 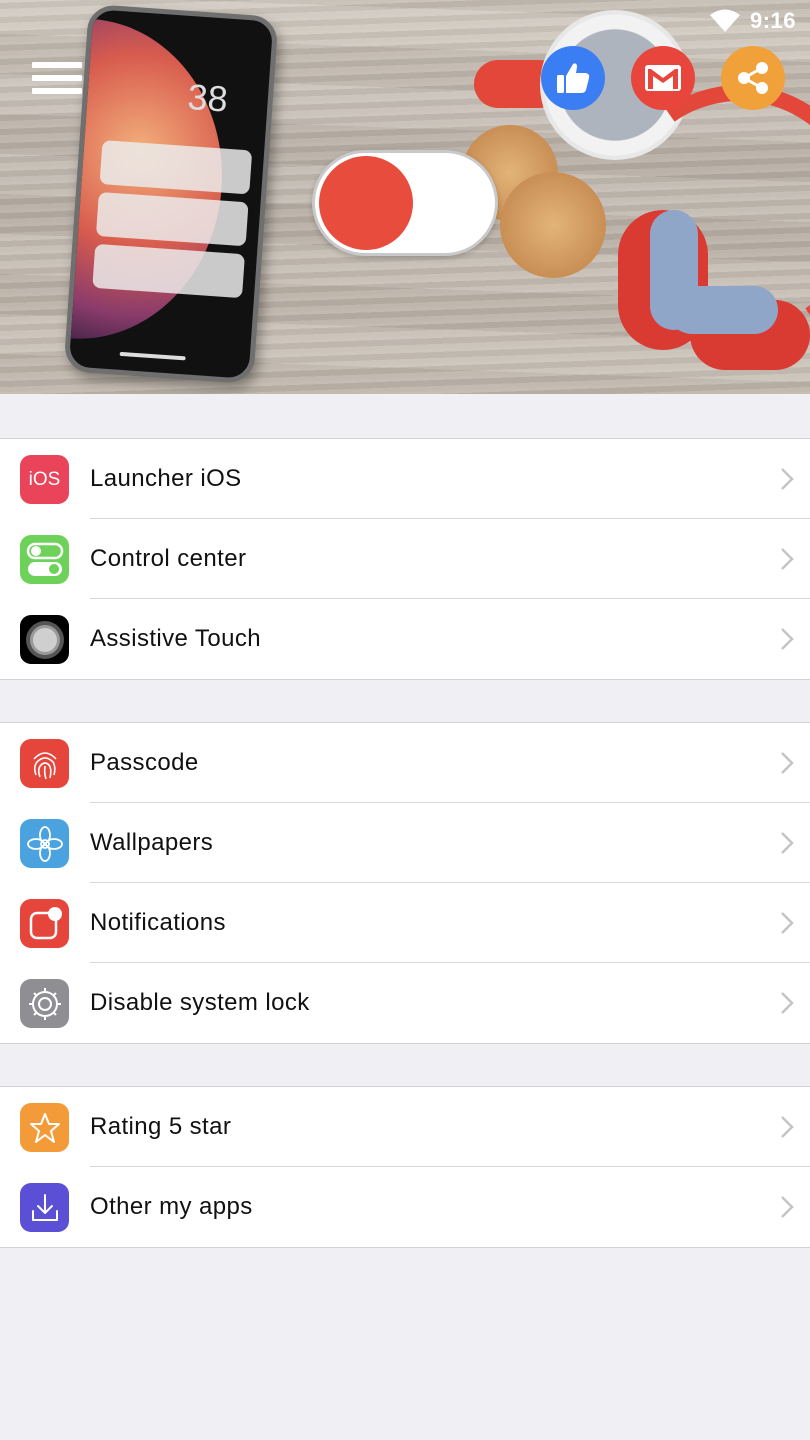 I want to click on main-toggle-switch, so click(x=405, y=203).